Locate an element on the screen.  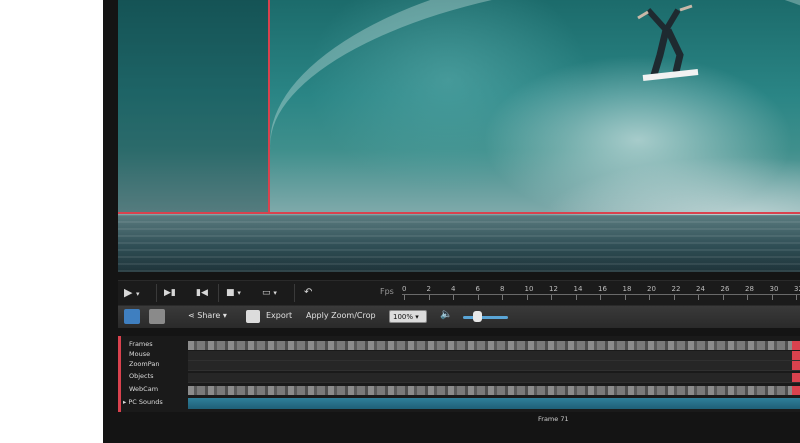
ruler-tick-label: 28 is located at coordinates (749, 289).